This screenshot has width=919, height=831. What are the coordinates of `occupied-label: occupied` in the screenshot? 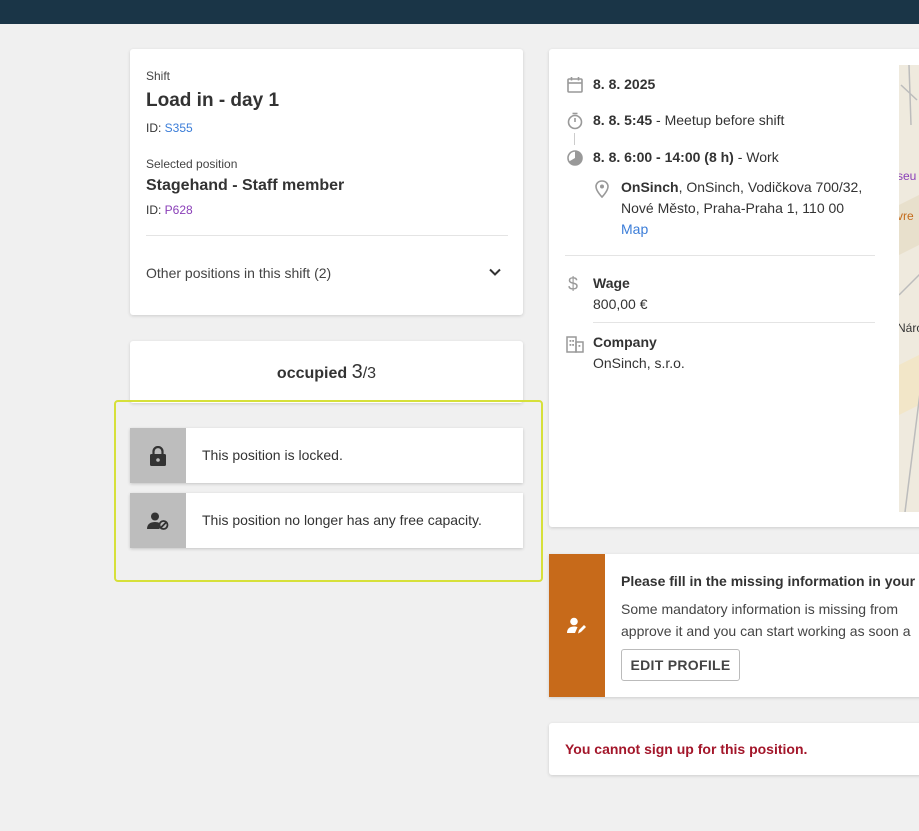 It's located at (312, 373).